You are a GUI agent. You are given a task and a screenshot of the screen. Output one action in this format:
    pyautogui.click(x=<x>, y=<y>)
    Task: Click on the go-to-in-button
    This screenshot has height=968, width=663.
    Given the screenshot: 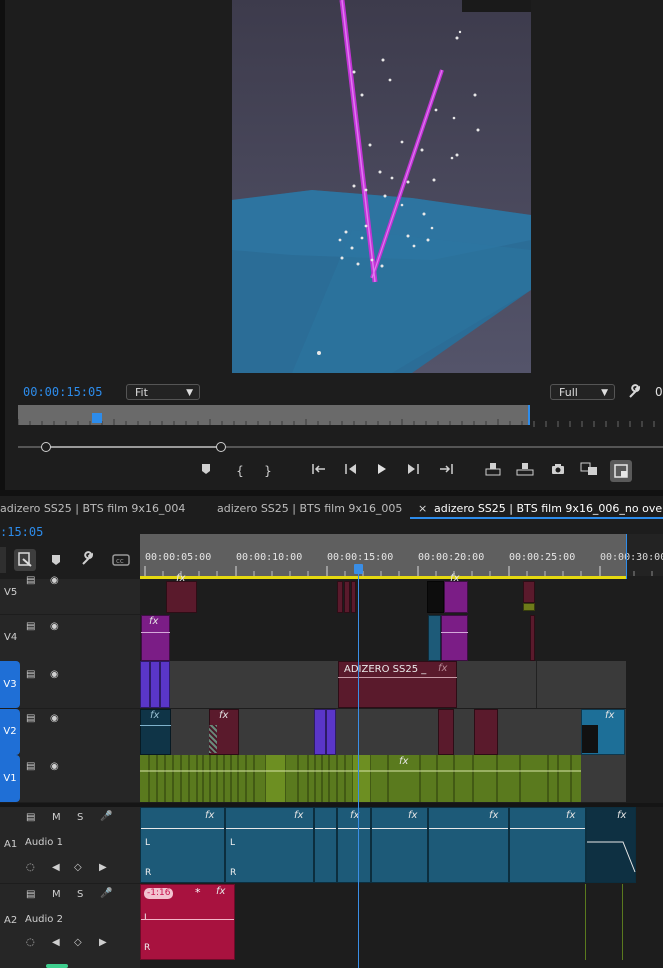 What is the action you would take?
    pyautogui.click(x=319, y=471)
    